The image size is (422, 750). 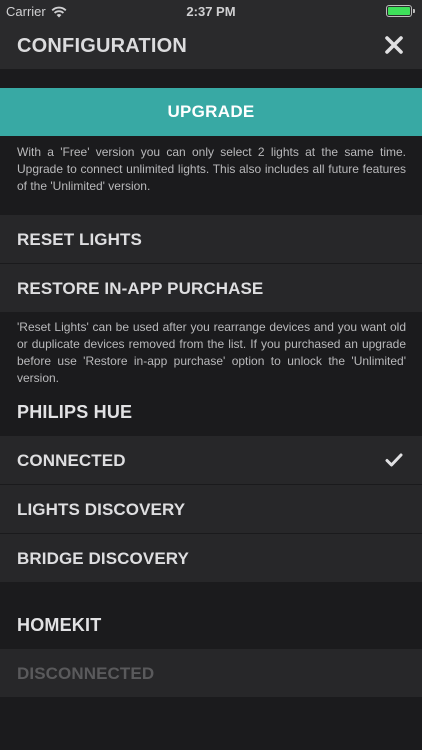 I want to click on philips-hue-connected-row: CONNECTED, so click(x=211, y=460).